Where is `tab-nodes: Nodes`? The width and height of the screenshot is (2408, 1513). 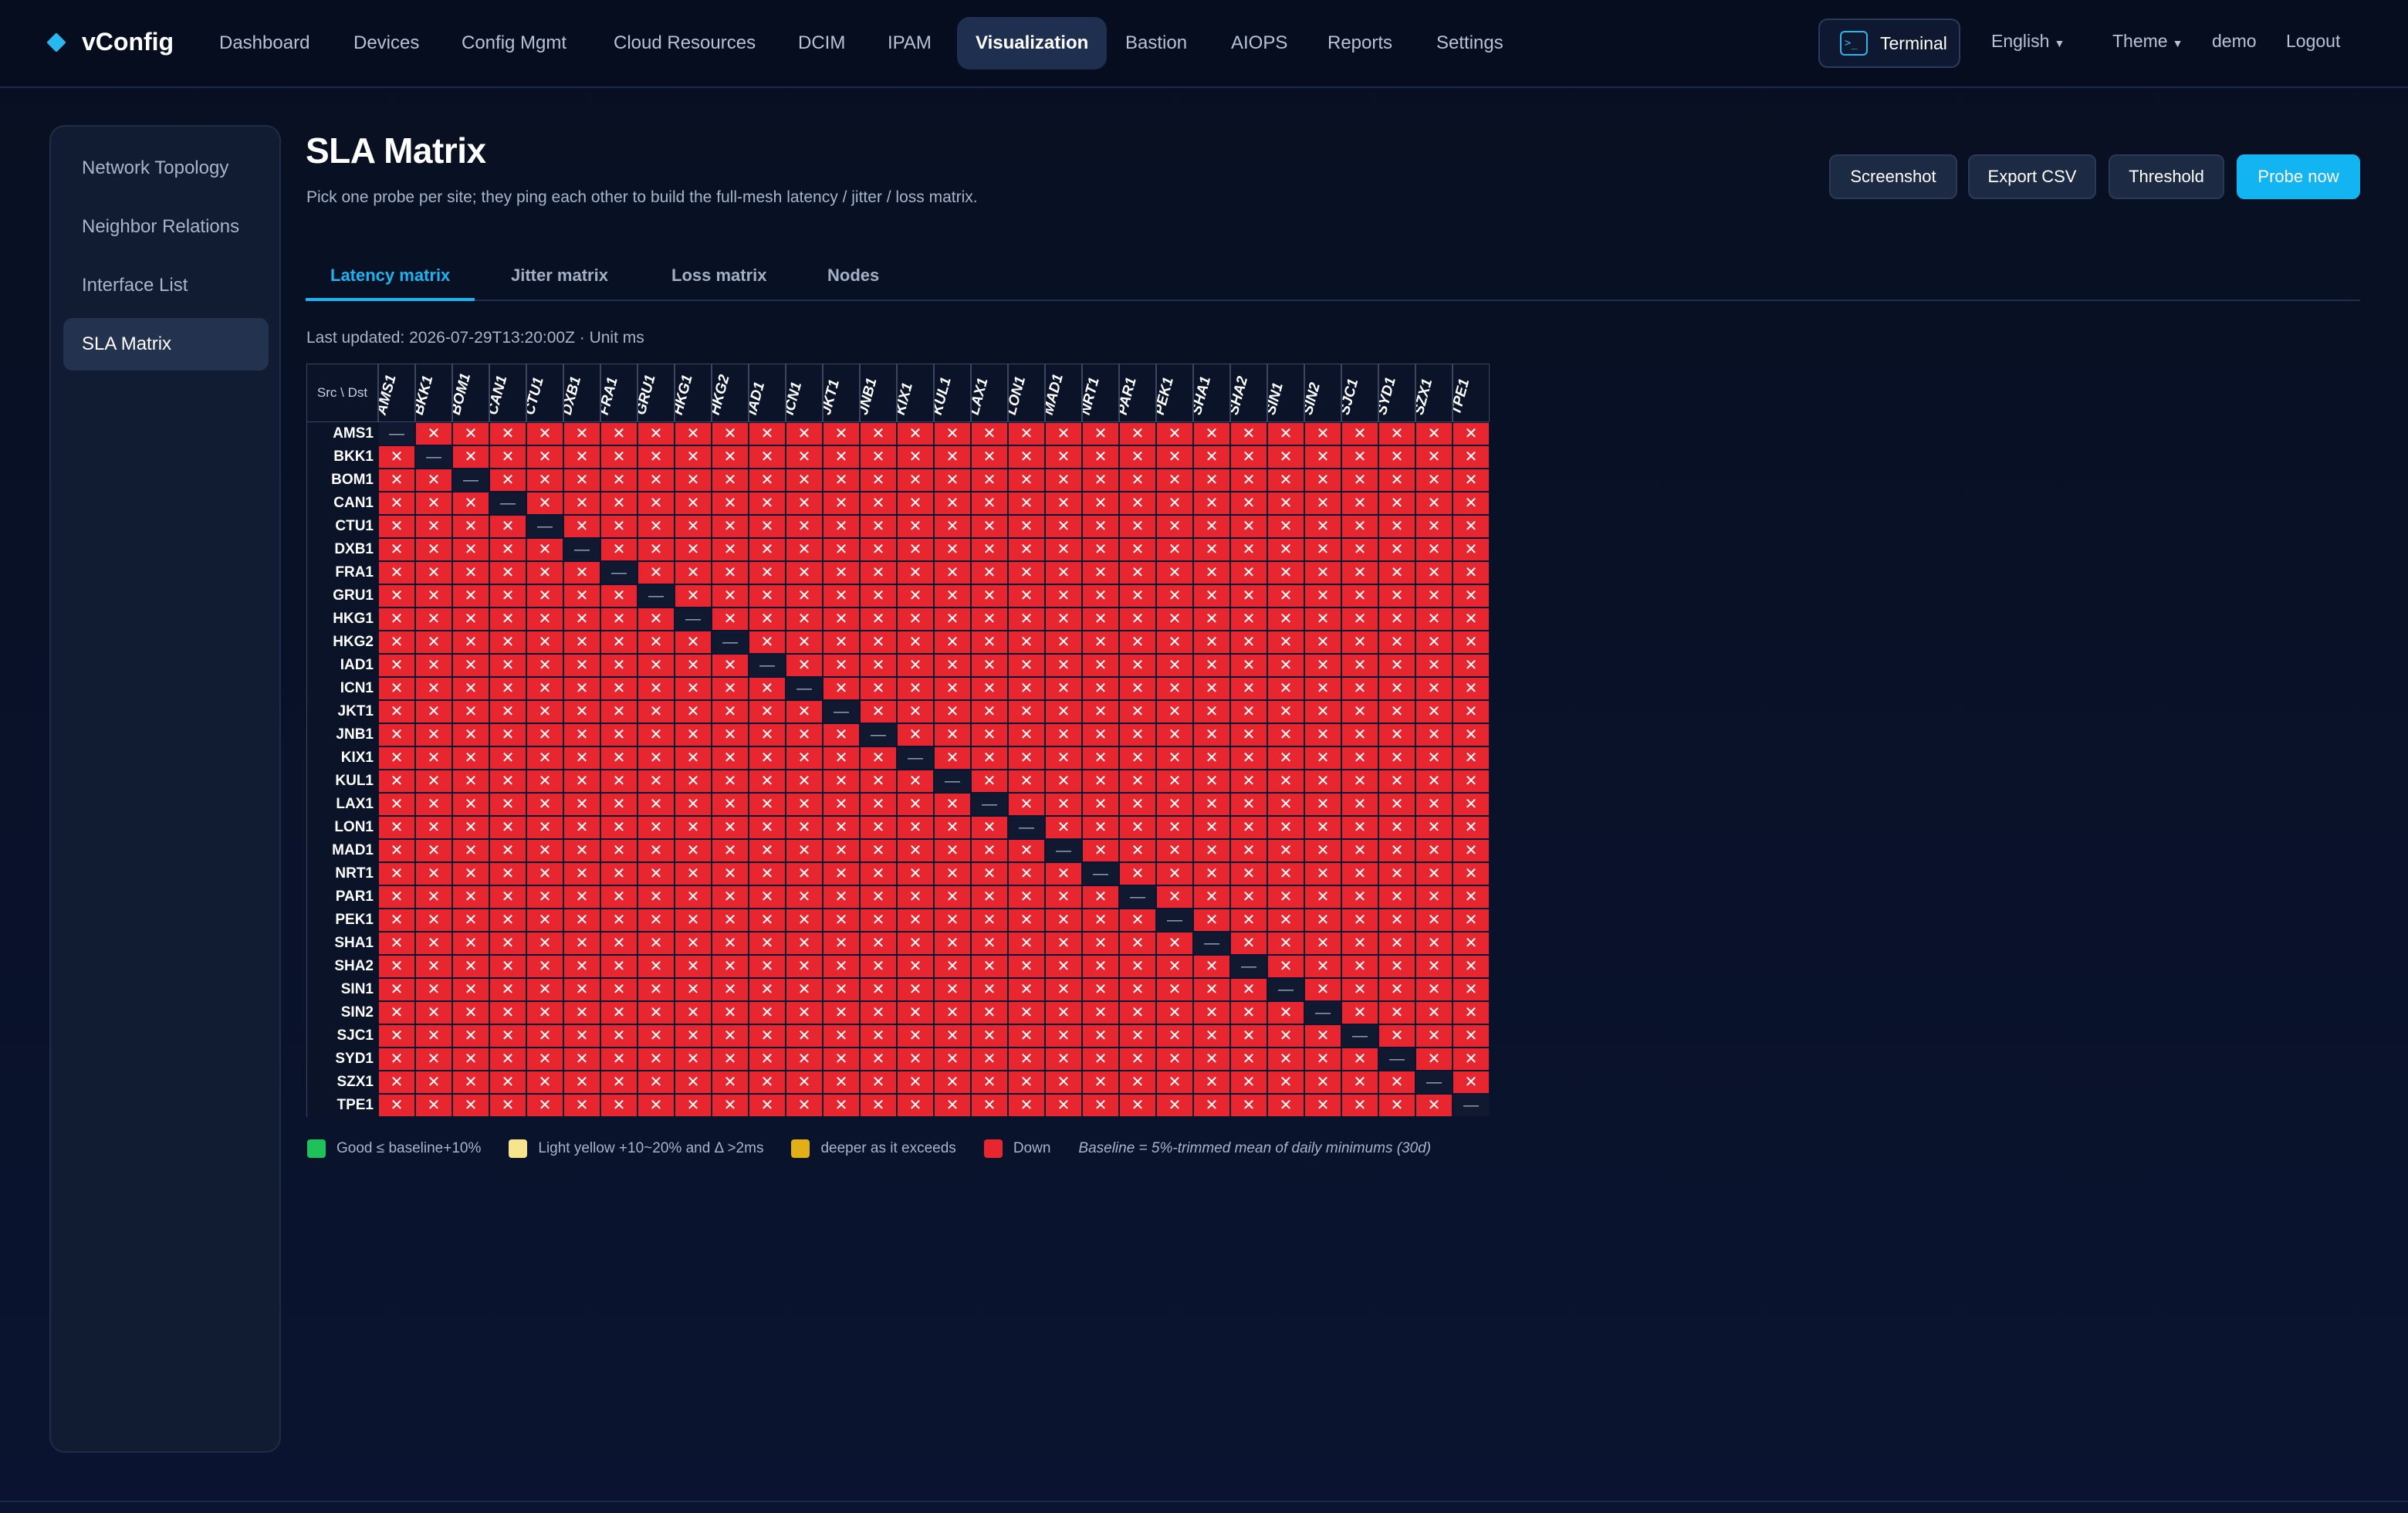
tab-nodes: Nodes is located at coordinates (854, 283).